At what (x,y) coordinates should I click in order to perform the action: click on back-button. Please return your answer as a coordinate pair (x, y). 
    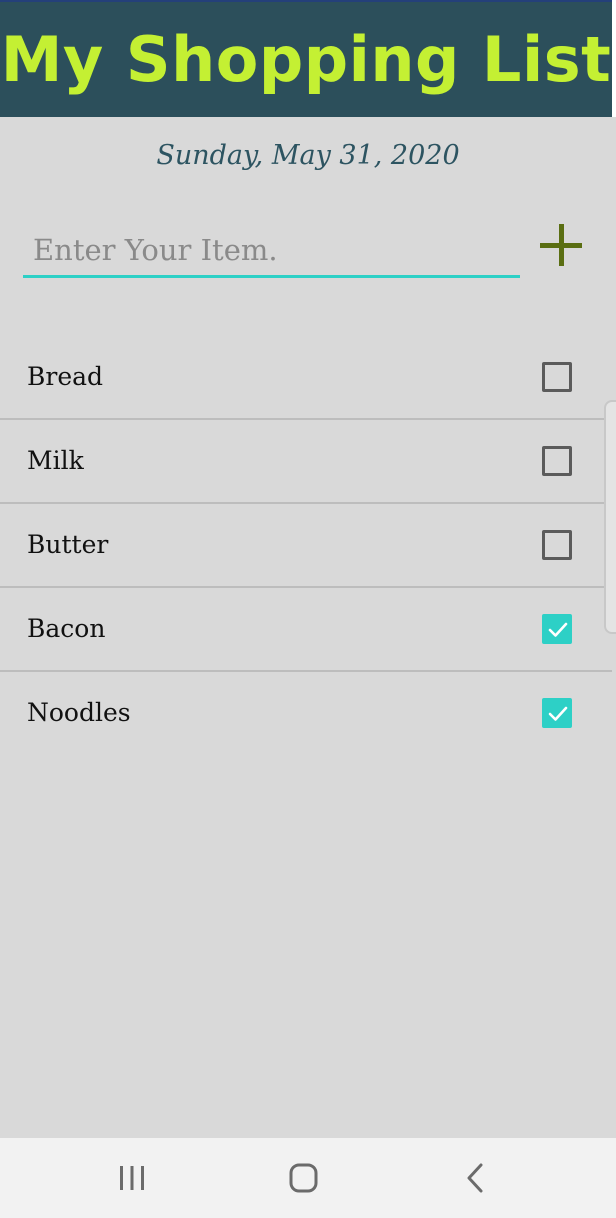
    Looking at the image, I should click on (475, 1178).